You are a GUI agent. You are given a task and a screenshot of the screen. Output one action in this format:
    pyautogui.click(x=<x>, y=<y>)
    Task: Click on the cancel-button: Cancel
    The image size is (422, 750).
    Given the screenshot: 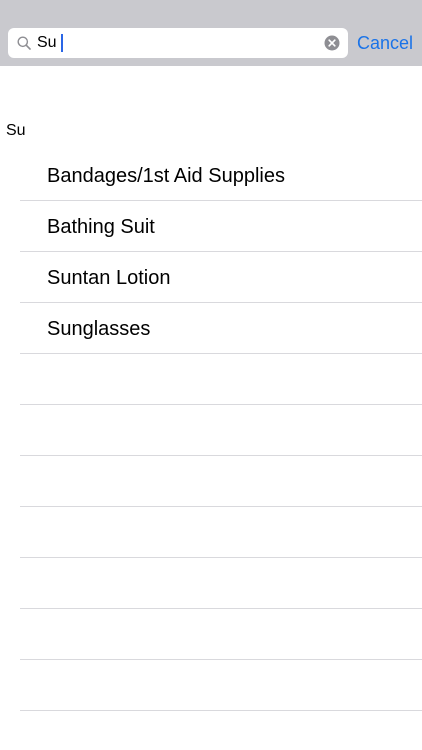 What is the action you would take?
    pyautogui.click(x=385, y=43)
    